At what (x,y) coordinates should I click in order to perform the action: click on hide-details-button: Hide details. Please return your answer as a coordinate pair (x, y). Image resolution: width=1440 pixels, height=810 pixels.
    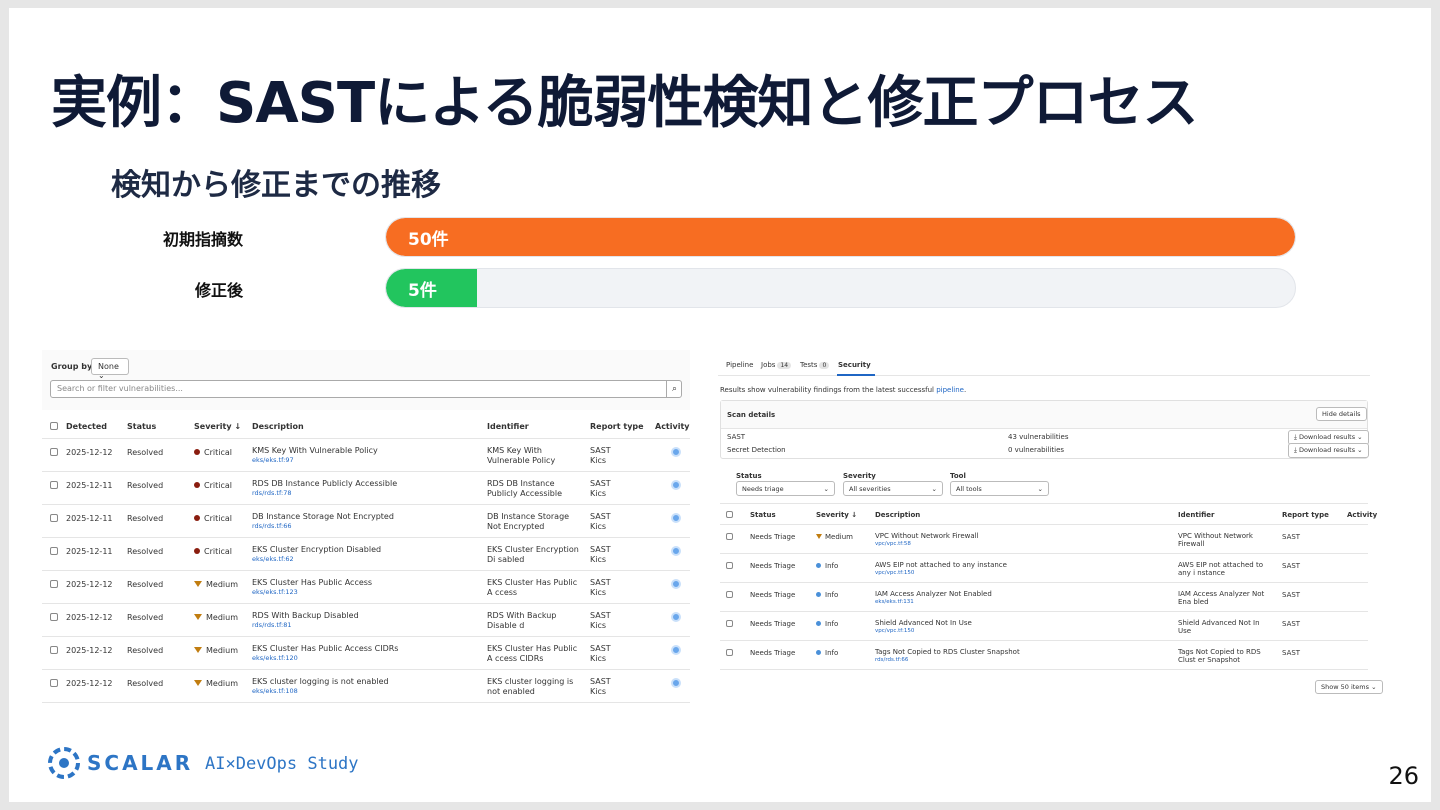
    Looking at the image, I should click on (1341, 414).